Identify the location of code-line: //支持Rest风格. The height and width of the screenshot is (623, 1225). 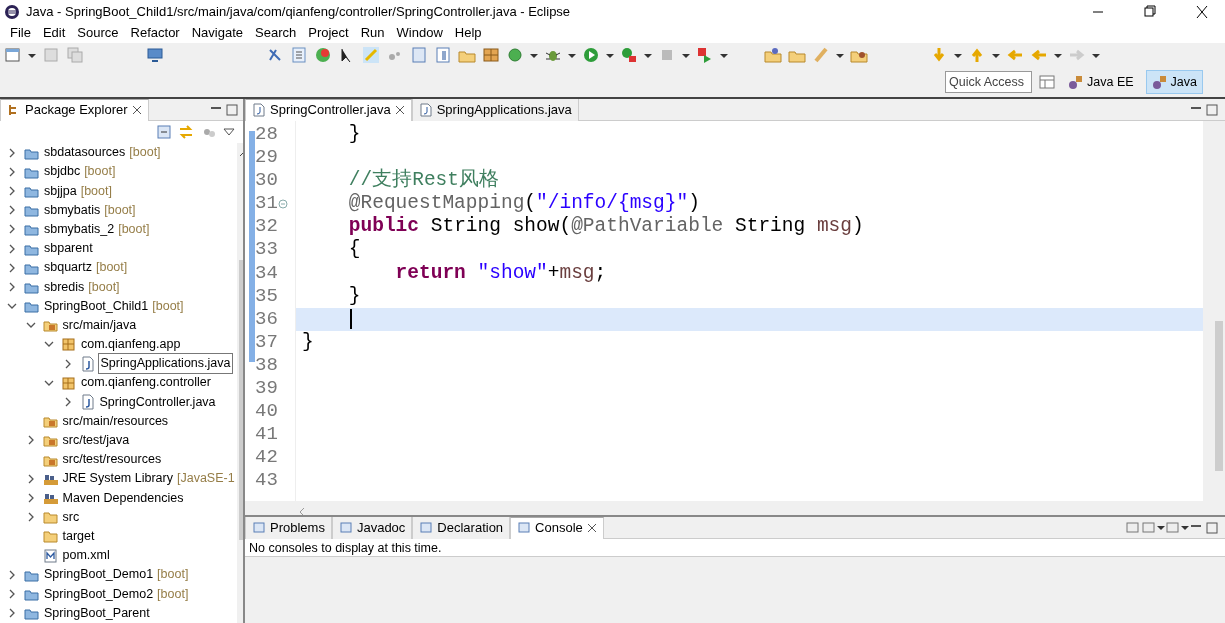
(423, 180).